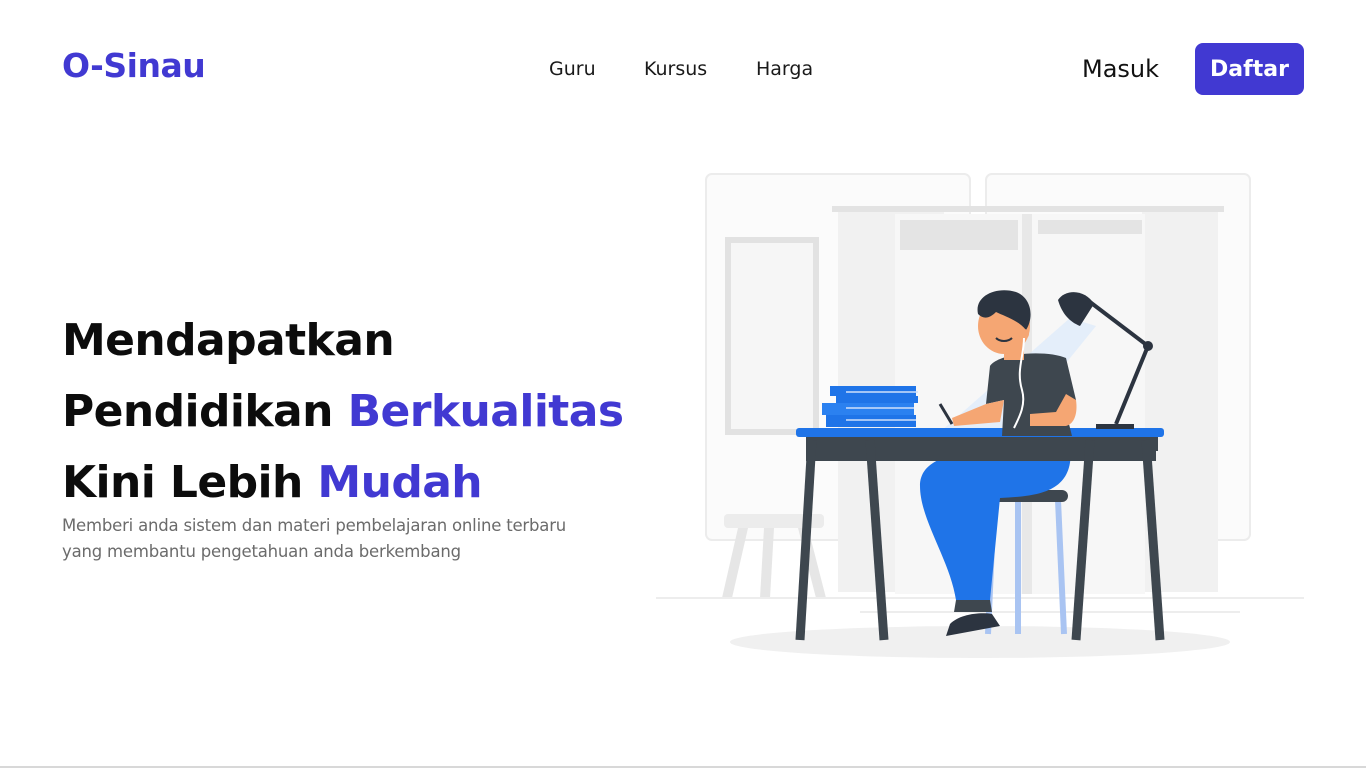  I want to click on books-stack, so click(870, 406).